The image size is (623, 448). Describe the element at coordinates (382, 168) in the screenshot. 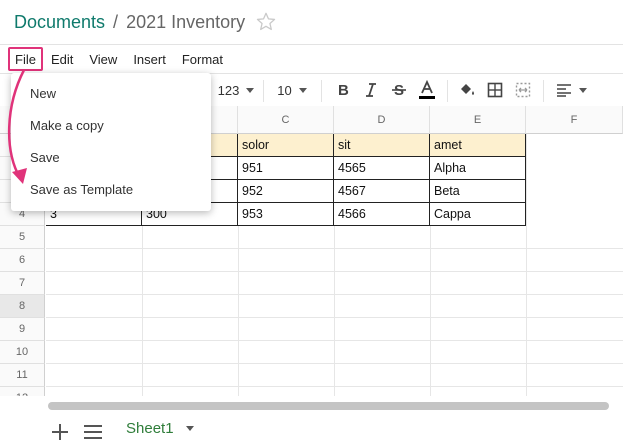

I see `table-cell: 4565` at that location.